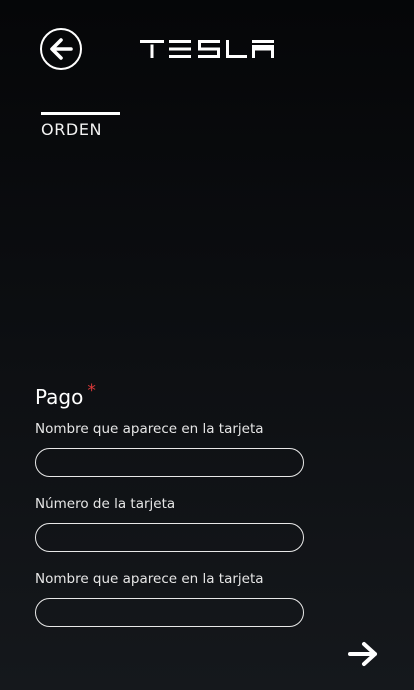  I want to click on arrow-right-icon, so click(362, 654).